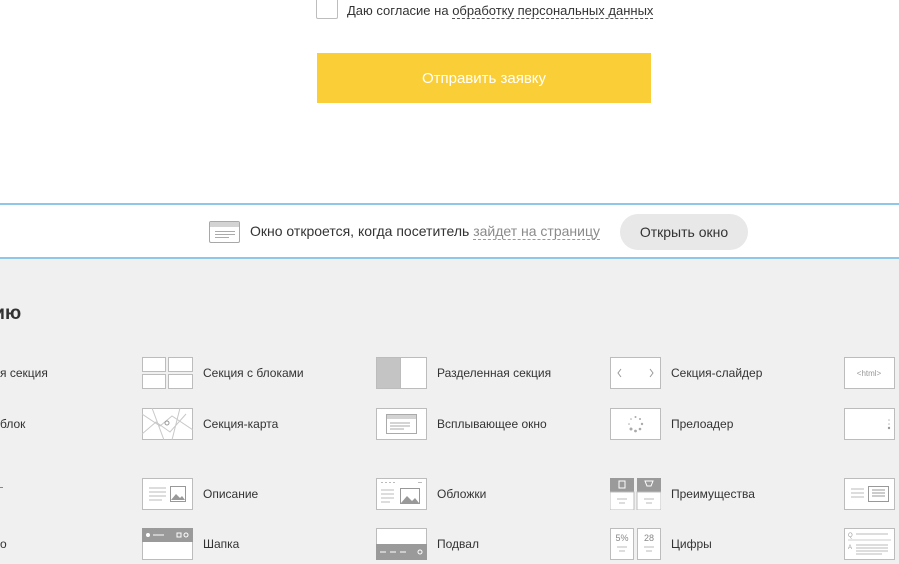 Image resolution: width=899 pixels, height=564 pixels. I want to click on section-type-label: Секция с блоками, so click(253, 373).